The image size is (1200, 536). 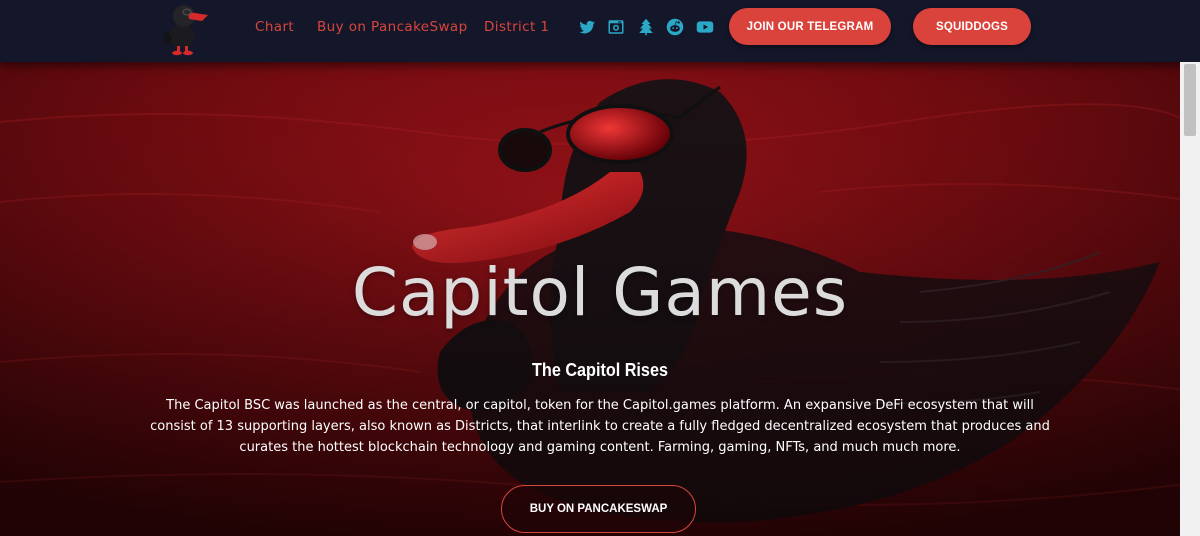 I want to click on squiddogs-button: SQUIDDOGS, so click(x=972, y=26).